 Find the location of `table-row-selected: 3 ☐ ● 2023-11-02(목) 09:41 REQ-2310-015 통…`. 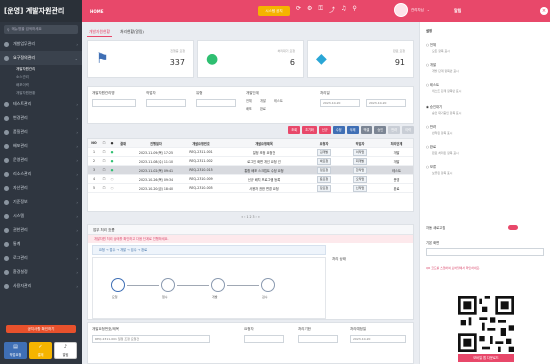

table-row-selected: 3 ☐ ● 2023-11-02(목) 09:41 REQ-2310-015 통… is located at coordinates (250, 170).